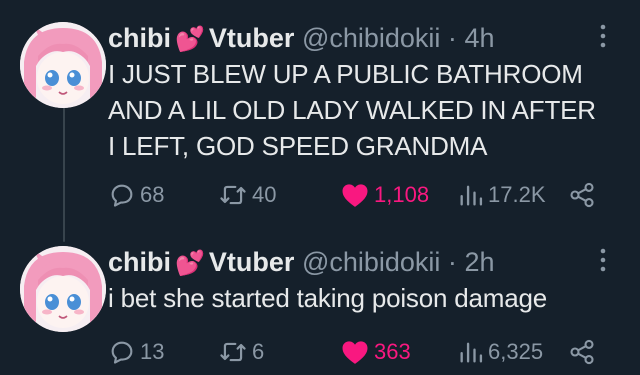 The height and width of the screenshot is (375, 640). I want to click on tweet-text: i bet she started taking poison damage, so click(328, 298).